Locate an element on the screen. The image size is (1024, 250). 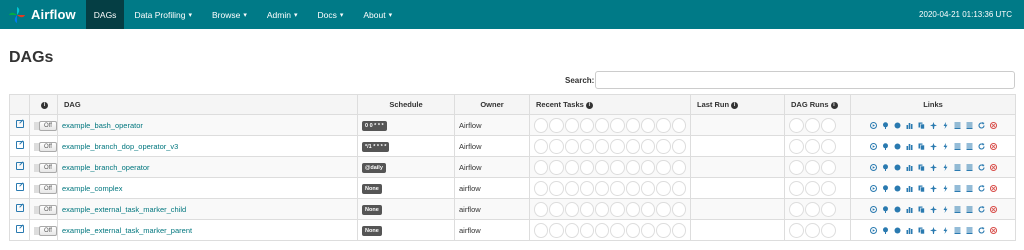
nav-item-docs: Docs ▾ is located at coordinates (330, 14).